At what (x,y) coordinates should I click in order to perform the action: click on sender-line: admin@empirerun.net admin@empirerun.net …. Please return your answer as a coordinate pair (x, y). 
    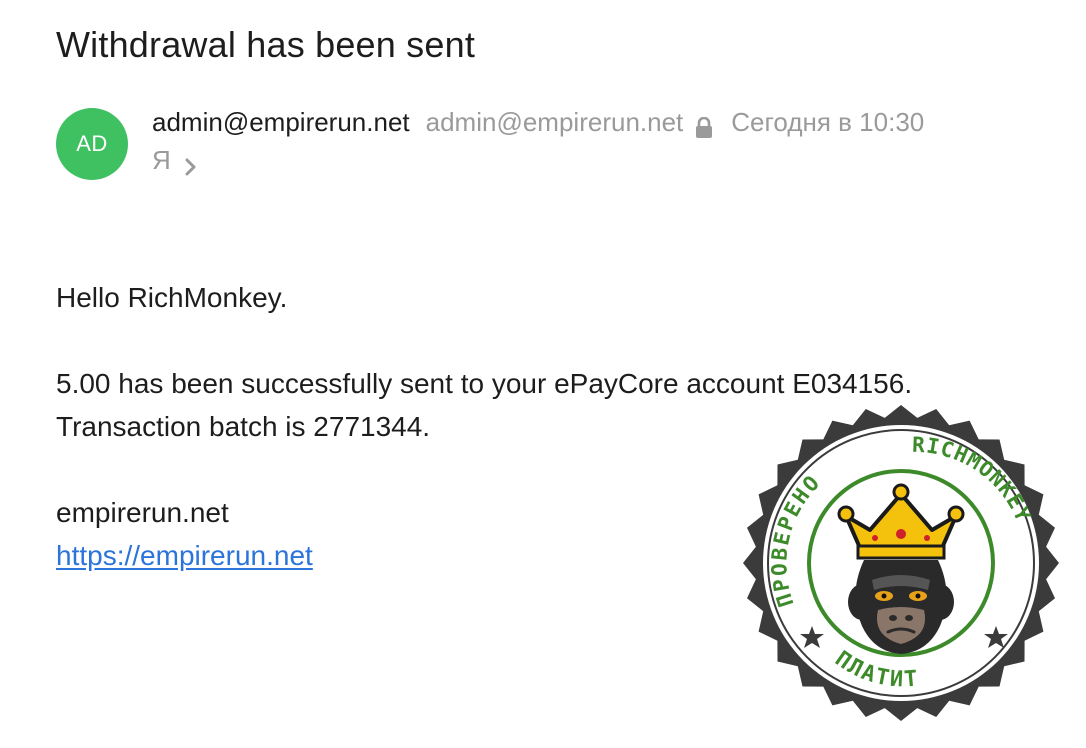
    Looking at the image, I should click on (538, 122).